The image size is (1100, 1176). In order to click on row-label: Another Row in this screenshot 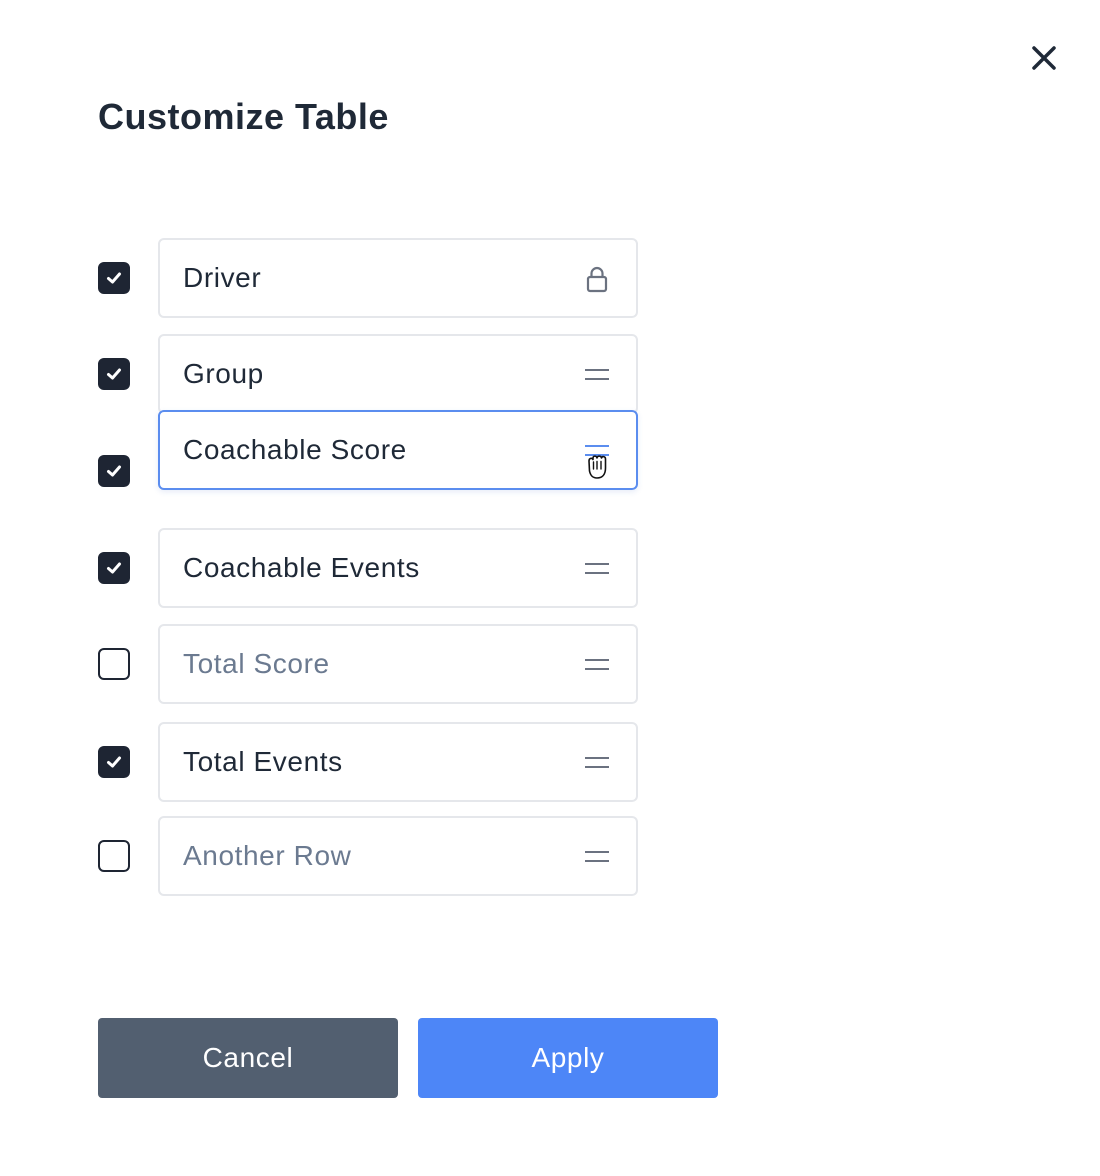, I will do `click(267, 855)`.